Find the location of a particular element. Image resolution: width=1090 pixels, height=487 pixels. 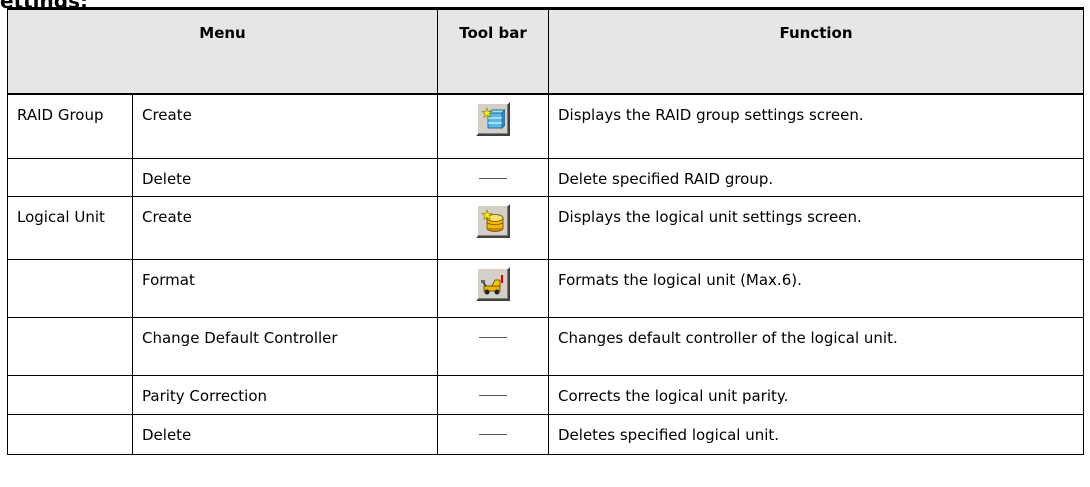

table-row: Format Formats the logical unit (Max.6). is located at coordinates (545, 288).